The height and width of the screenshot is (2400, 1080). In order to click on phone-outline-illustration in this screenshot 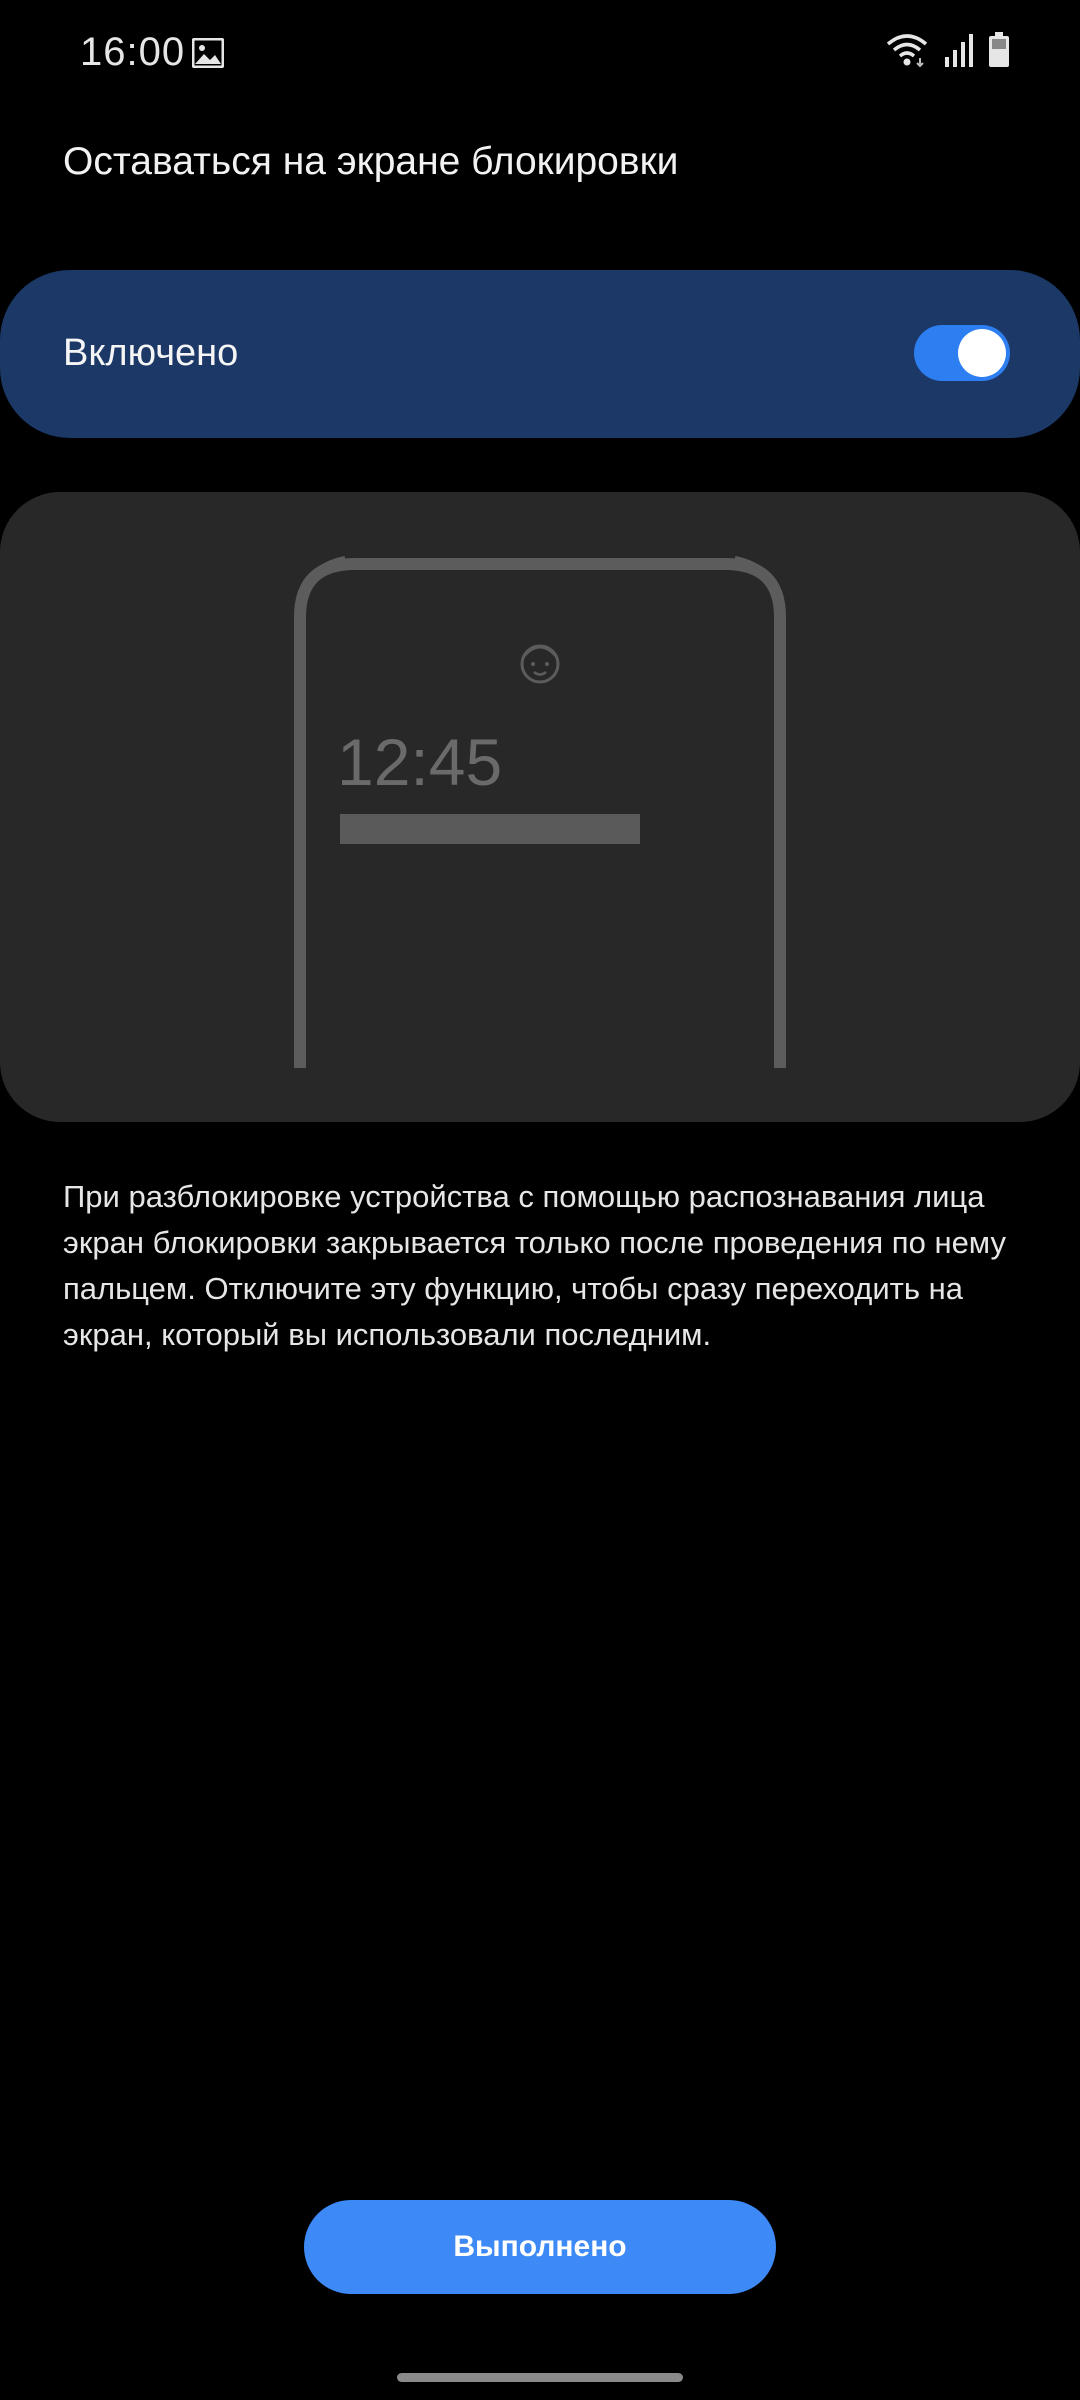, I will do `click(540, 812)`.